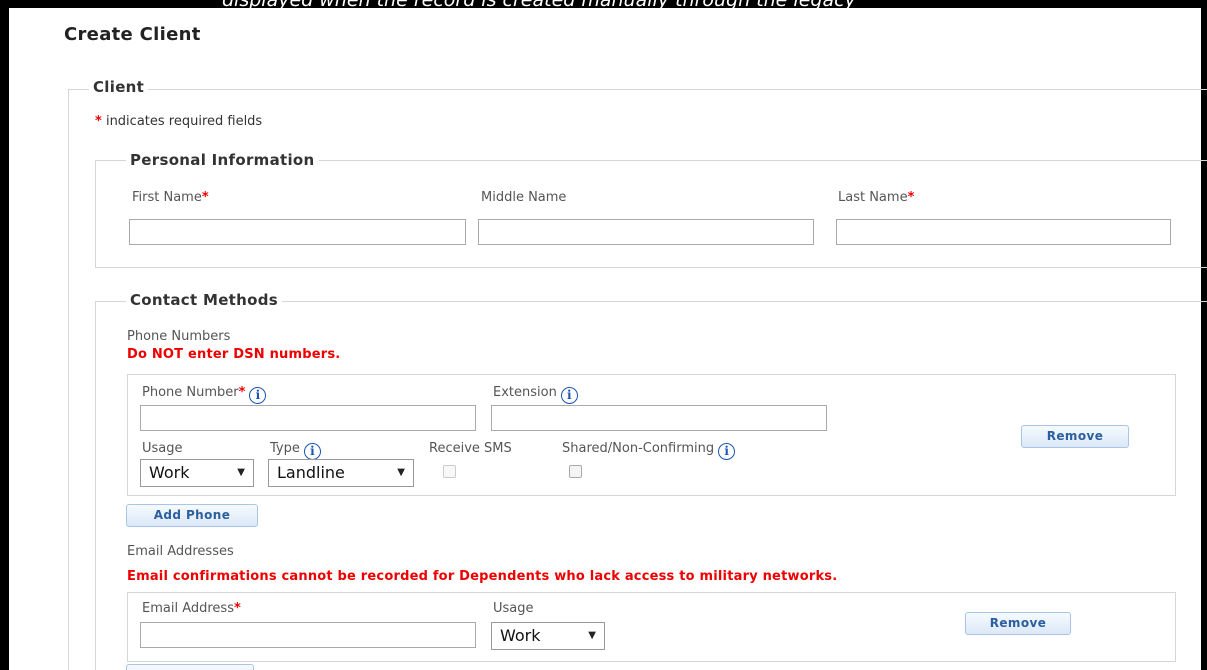  I want to click on email-addresses-label: Email Addresses, so click(180, 551).